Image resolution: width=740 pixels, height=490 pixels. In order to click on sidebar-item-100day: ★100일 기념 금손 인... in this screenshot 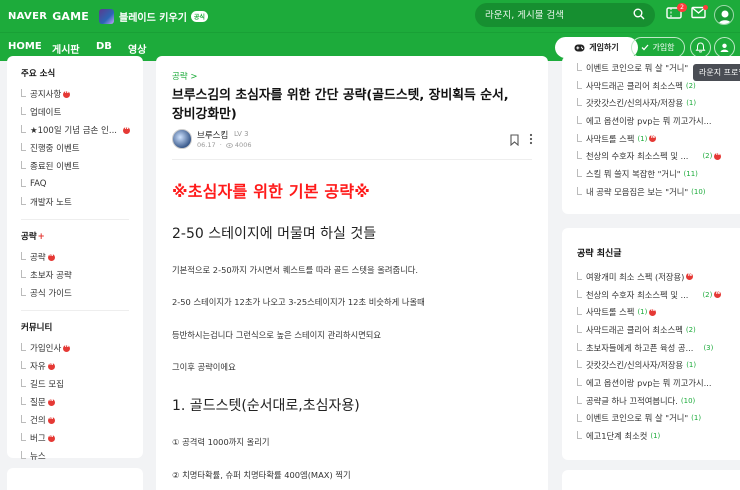, I will do `click(82, 130)`.